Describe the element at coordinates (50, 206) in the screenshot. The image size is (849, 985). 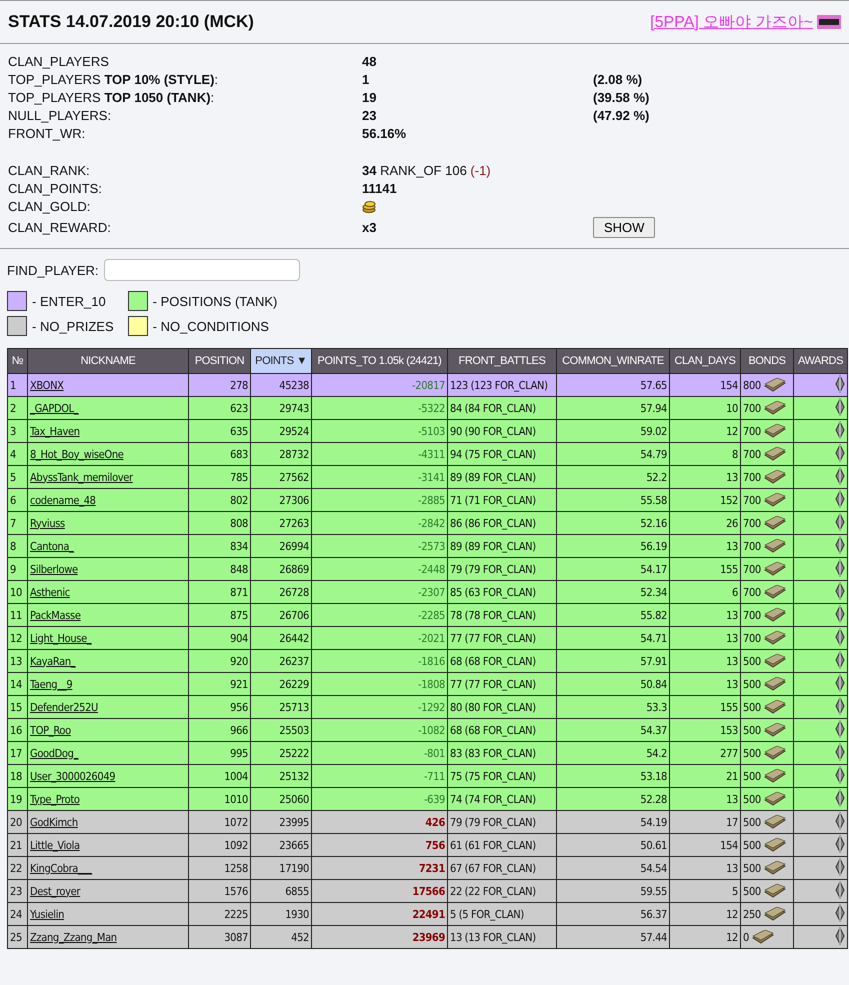
I see `stat-label: CLAN_GOLD:` at that location.